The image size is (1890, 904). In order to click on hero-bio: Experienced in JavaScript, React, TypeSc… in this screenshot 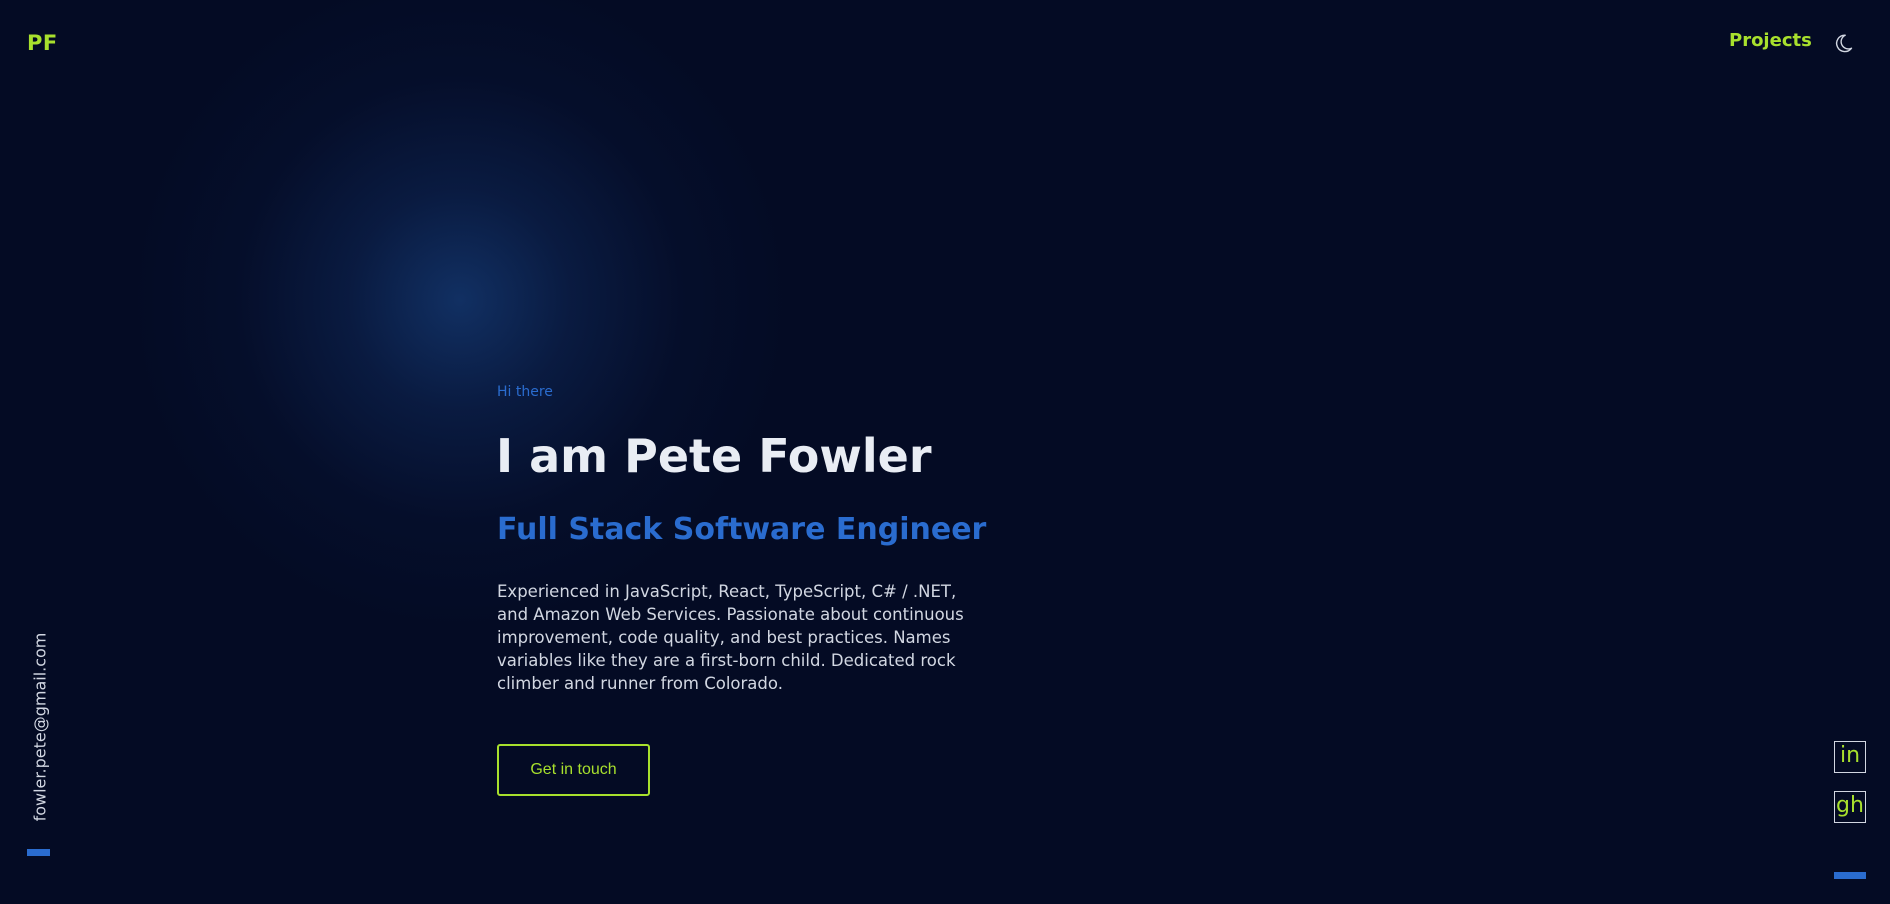, I will do `click(730, 637)`.